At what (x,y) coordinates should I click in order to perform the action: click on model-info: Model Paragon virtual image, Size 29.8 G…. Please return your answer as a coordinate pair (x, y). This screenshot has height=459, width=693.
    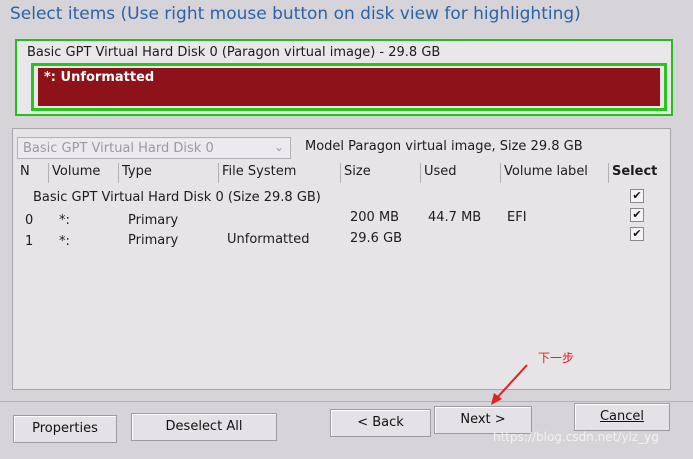
    Looking at the image, I should click on (444, 146).